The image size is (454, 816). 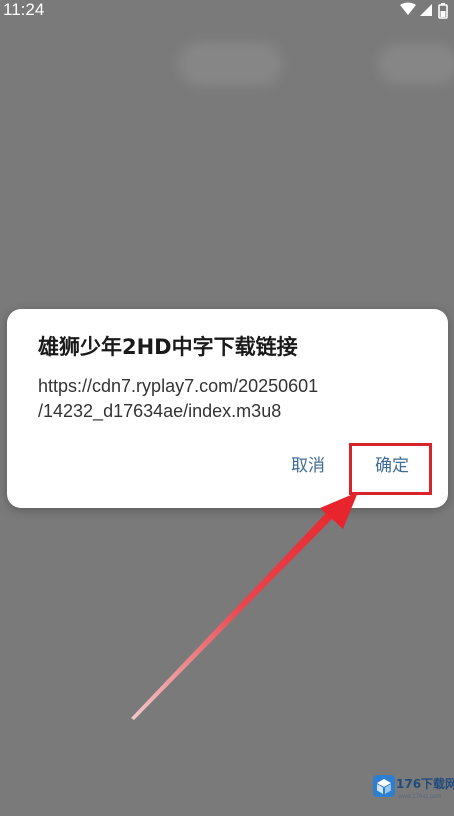 What do you see at coordinates (227, 468) in the screenshot?
I see `dialog-actions: 取消 确定` at bounding box center [227, 468].